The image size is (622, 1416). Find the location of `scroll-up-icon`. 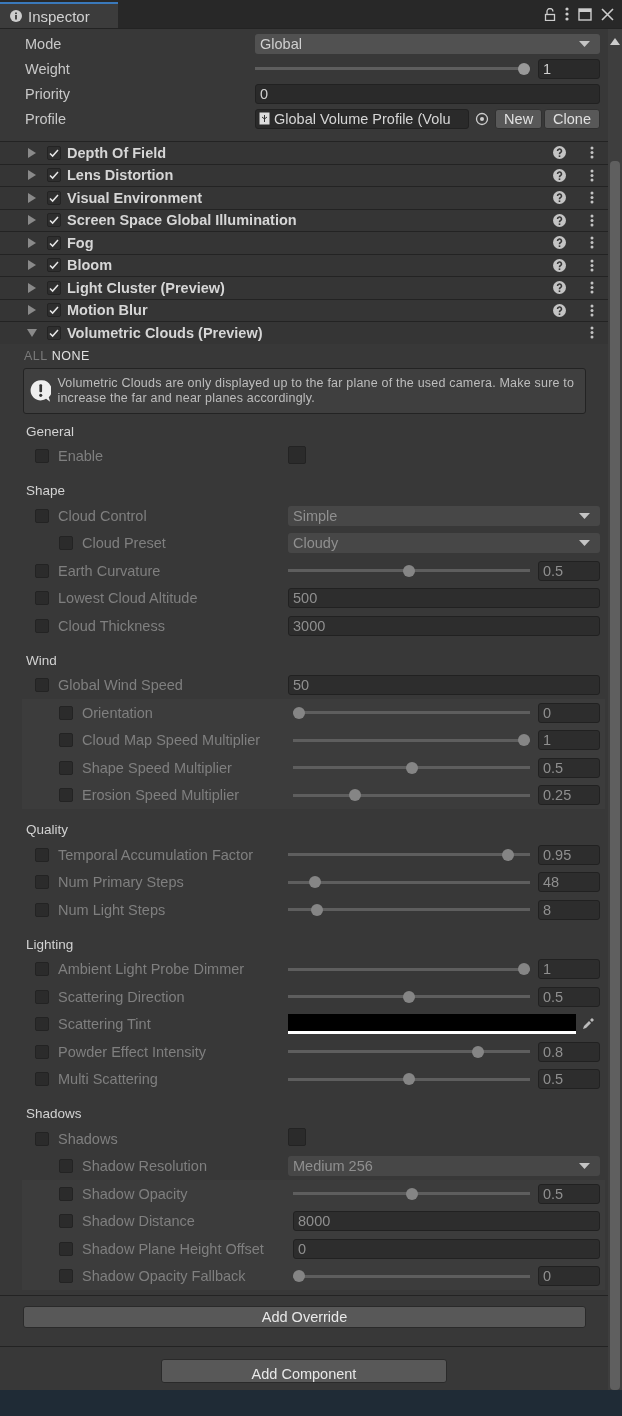

scroll-up-icon is located at coordinates (615, 41).